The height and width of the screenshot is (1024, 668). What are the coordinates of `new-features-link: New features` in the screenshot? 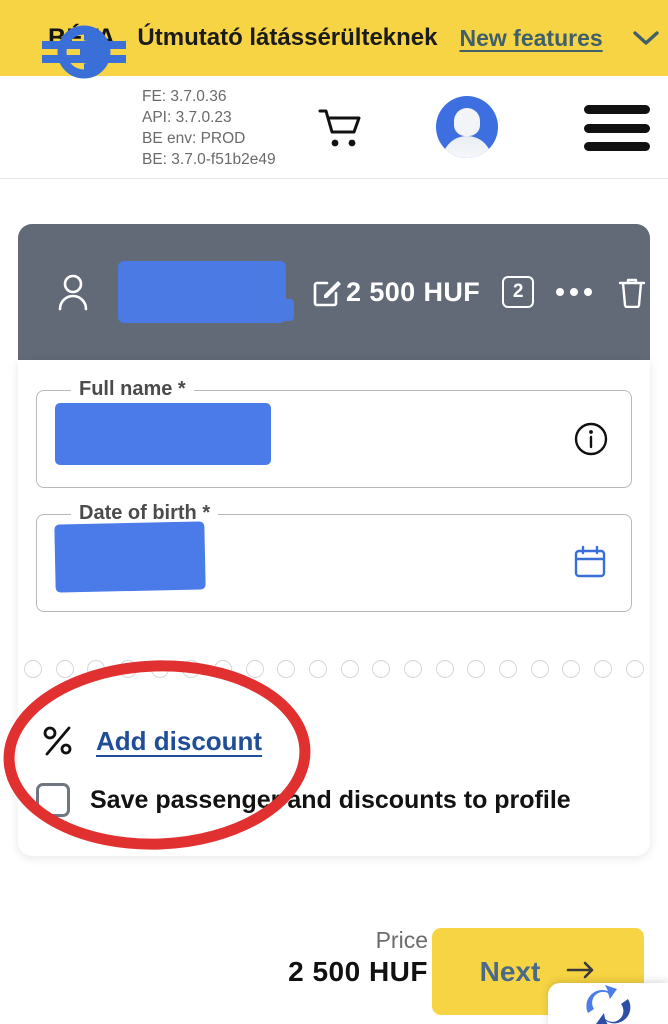 It's located at (531, 38).